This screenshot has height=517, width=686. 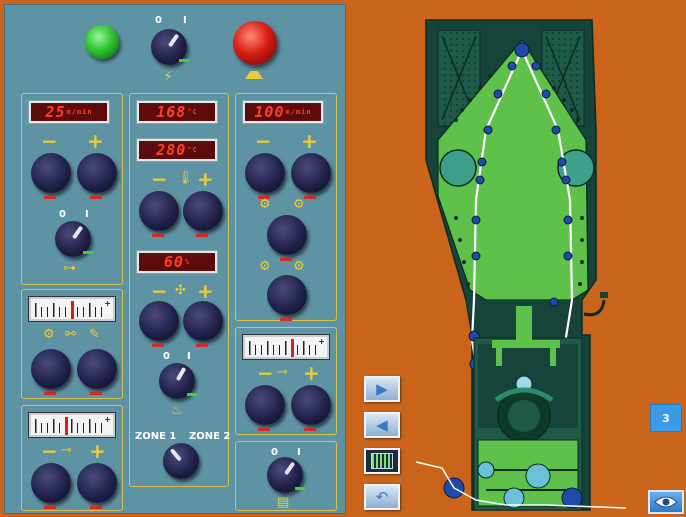 I want to click on tension-decrease-button, so click(x=51, y=372).